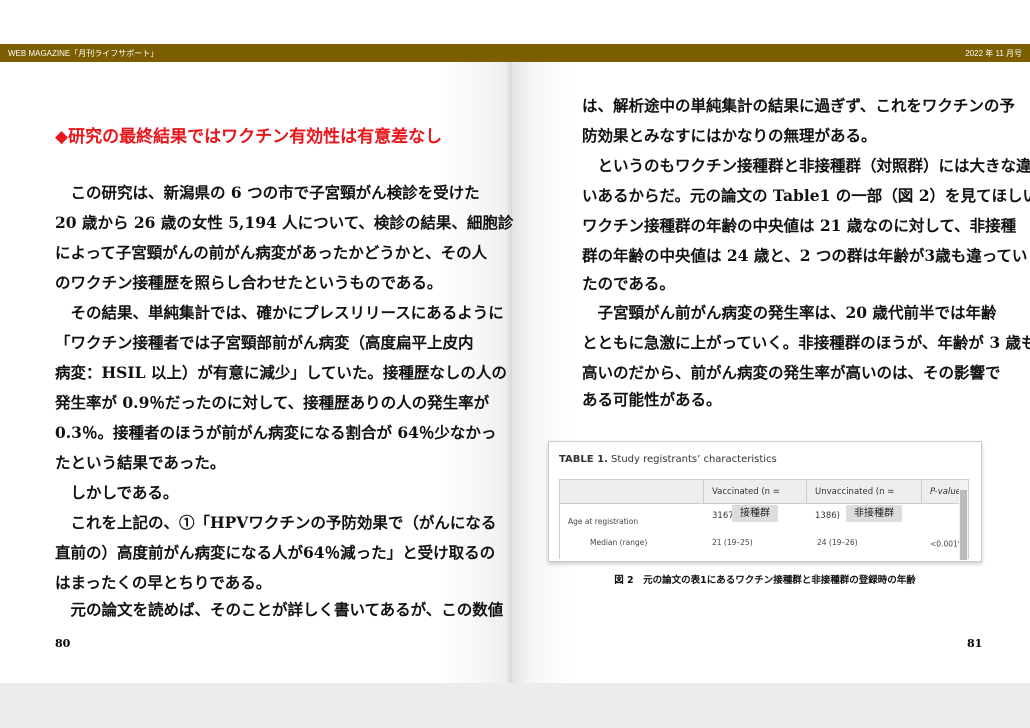  What do you see at coordinates (806, 195) in the screenshot?
I see `body-text-line: いあるからだ。元の論文の Table1 の一部（図 2）を見てほしい。` at bounding box center [806, 195].